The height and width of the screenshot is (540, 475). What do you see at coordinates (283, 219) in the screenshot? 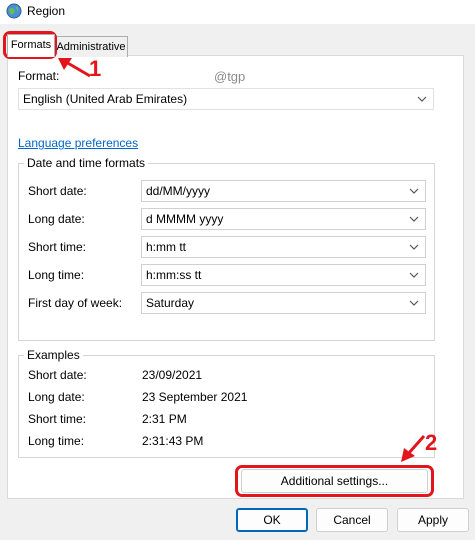
I see `long-date-select: d MMMM yyyy` at bounding box center [283, 219].